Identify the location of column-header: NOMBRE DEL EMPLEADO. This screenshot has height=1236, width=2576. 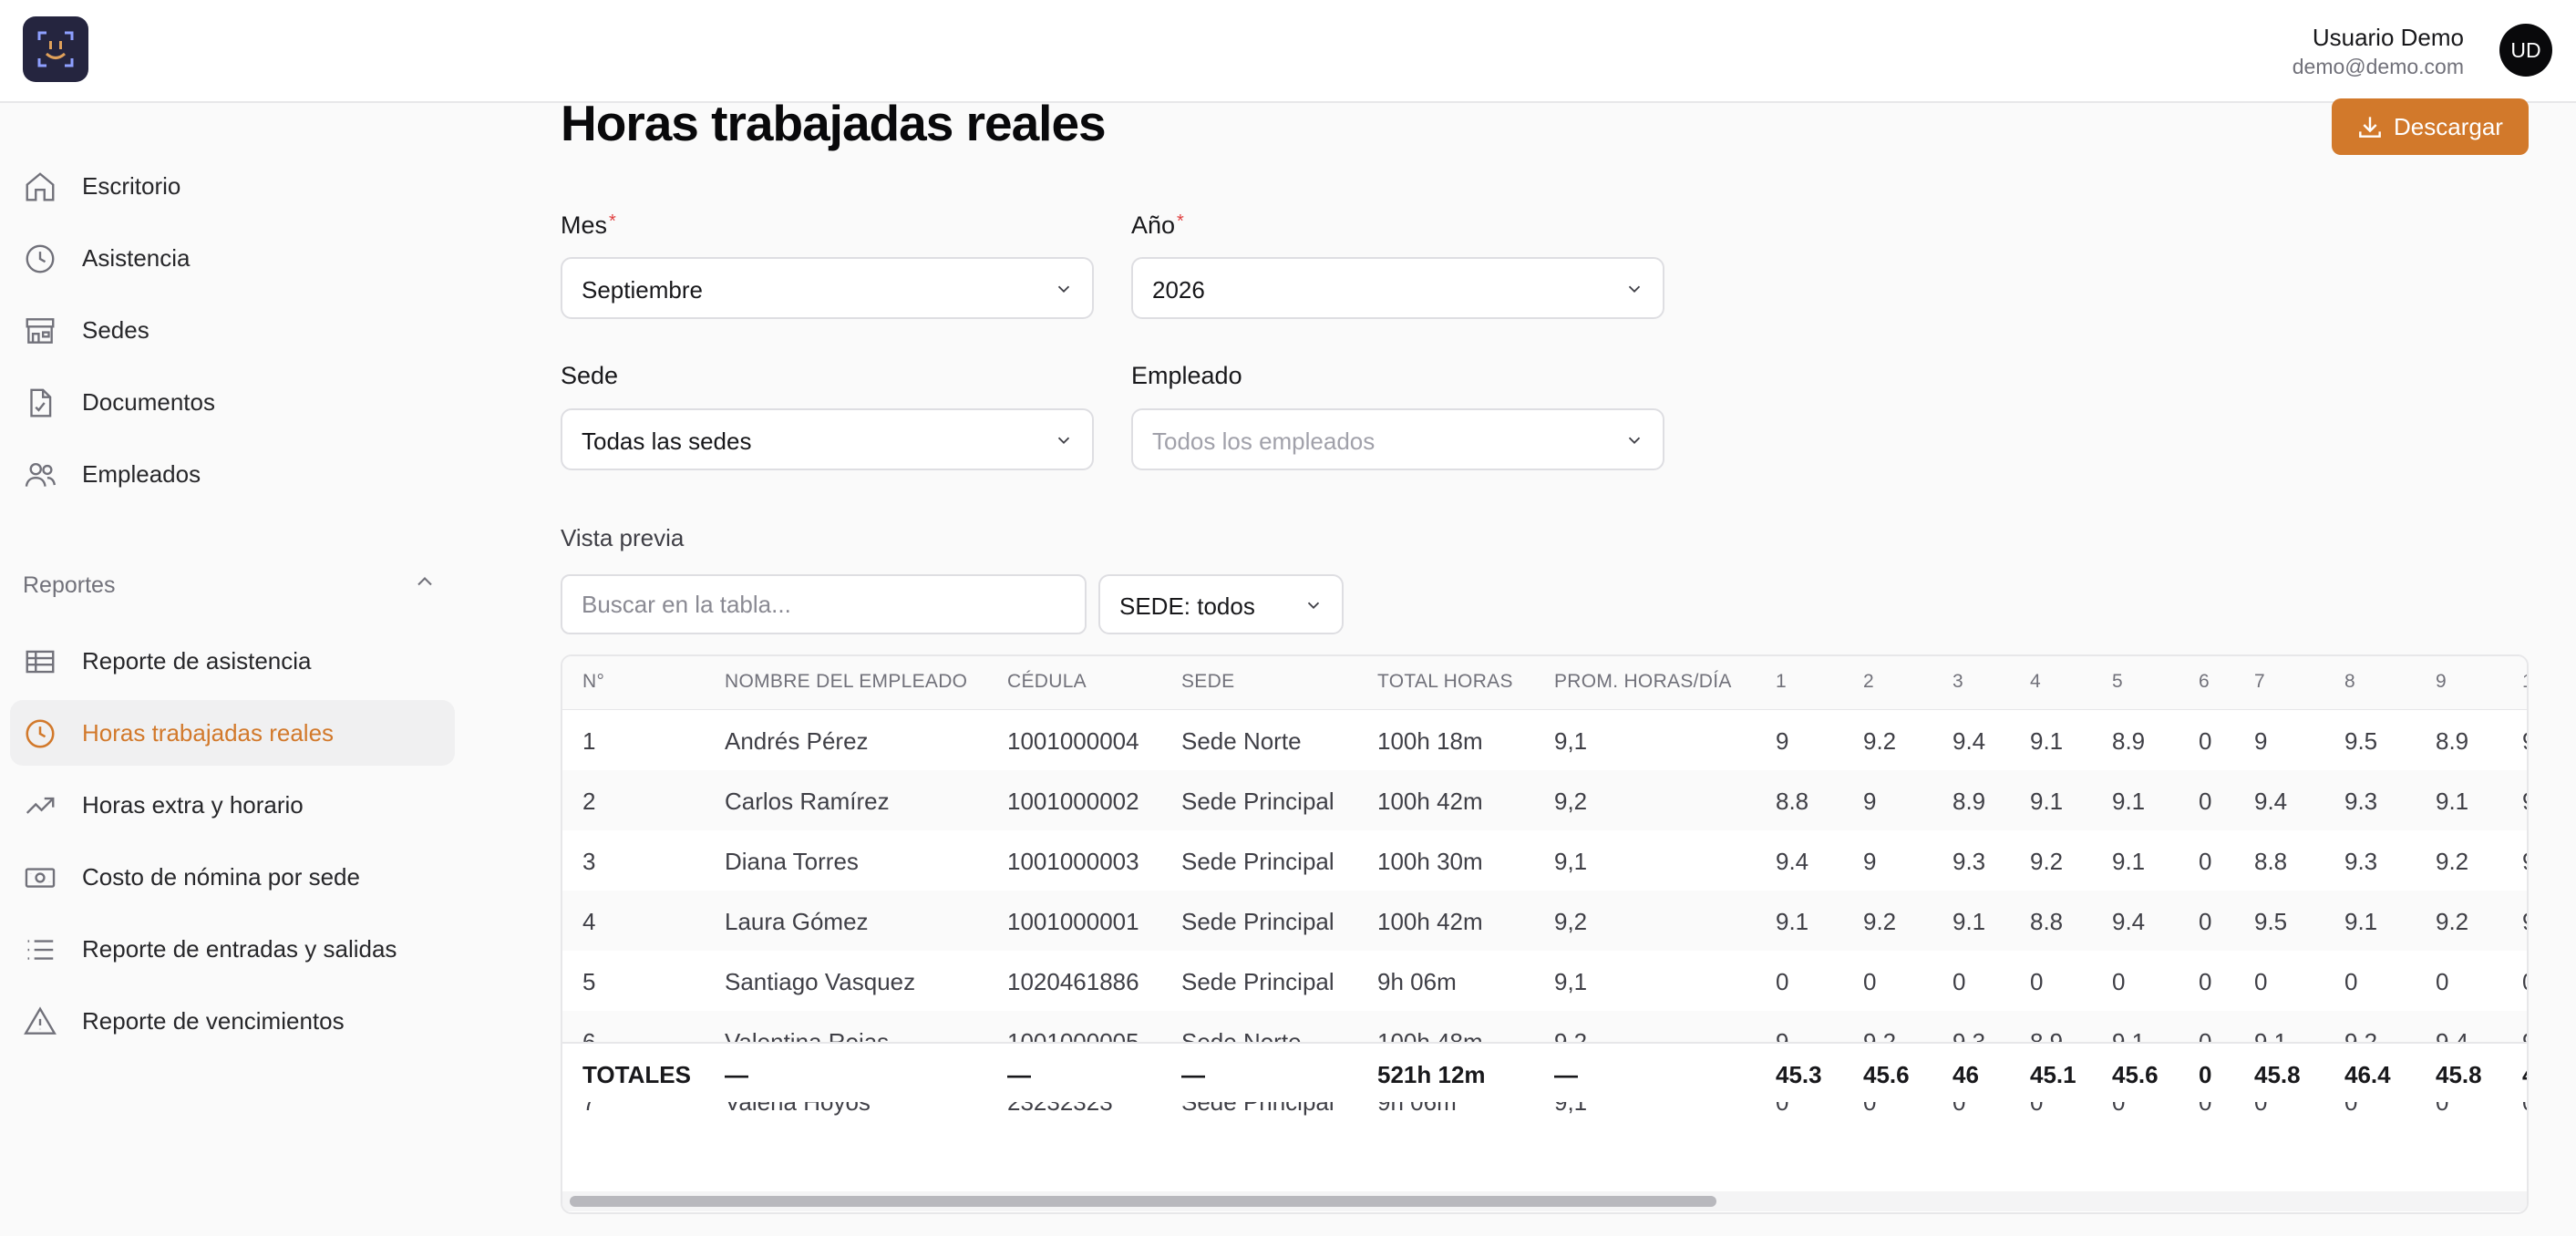
(846, 682).